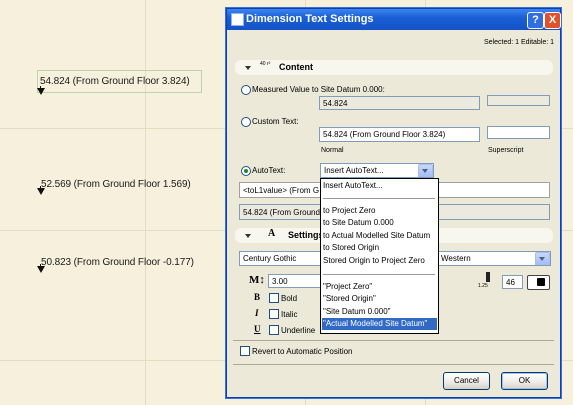 This screenshot has width=573, height=405. What do you see at coordinates (296, 67) in the screenshot?
I see `content-section-title: Content` at bounding box center [296, 67].